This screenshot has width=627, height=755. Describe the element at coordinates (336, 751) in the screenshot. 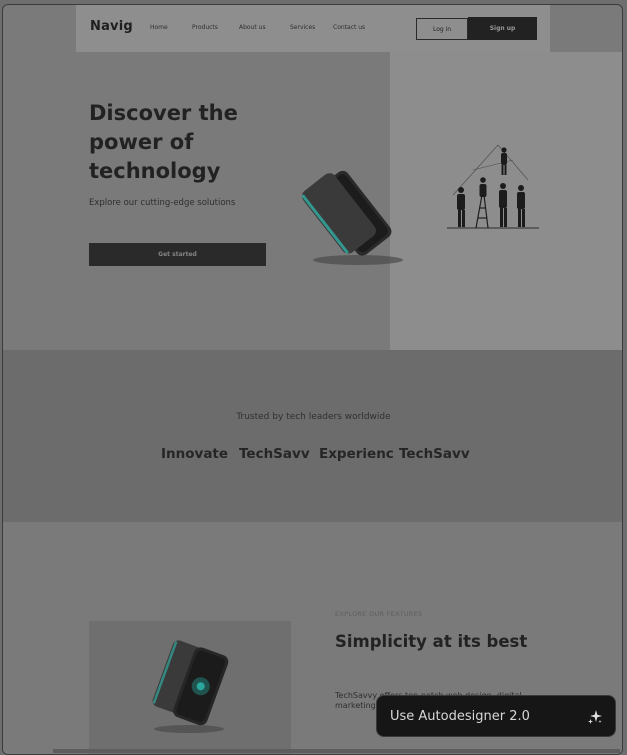

I see `scroll-indicator` at that location.